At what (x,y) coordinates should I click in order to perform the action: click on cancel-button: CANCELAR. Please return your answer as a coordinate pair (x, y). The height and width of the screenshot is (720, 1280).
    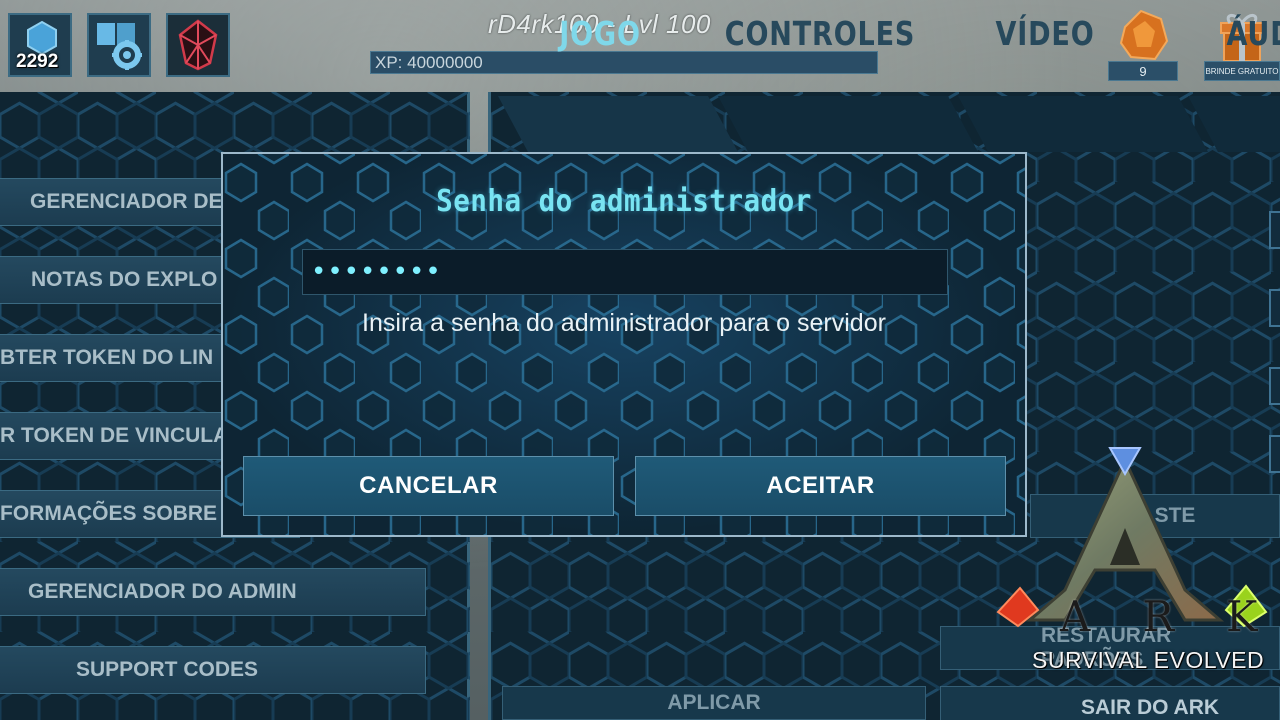
    Looking at the image, I should click on (428, 486).